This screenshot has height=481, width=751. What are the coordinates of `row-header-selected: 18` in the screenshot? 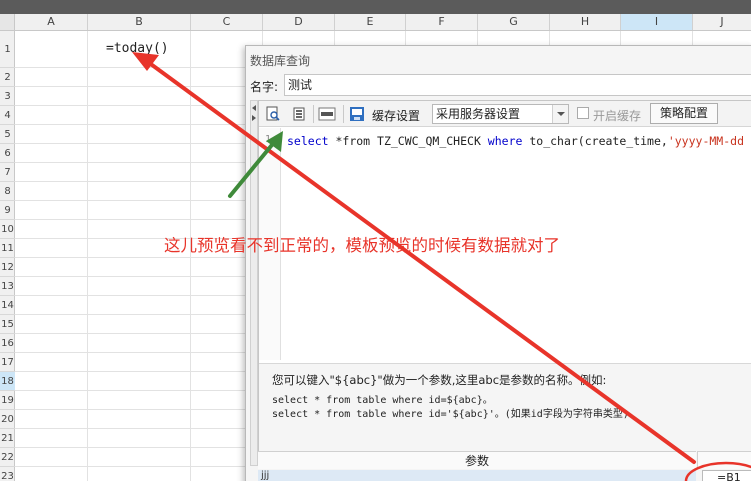 It's located at (7, 381).